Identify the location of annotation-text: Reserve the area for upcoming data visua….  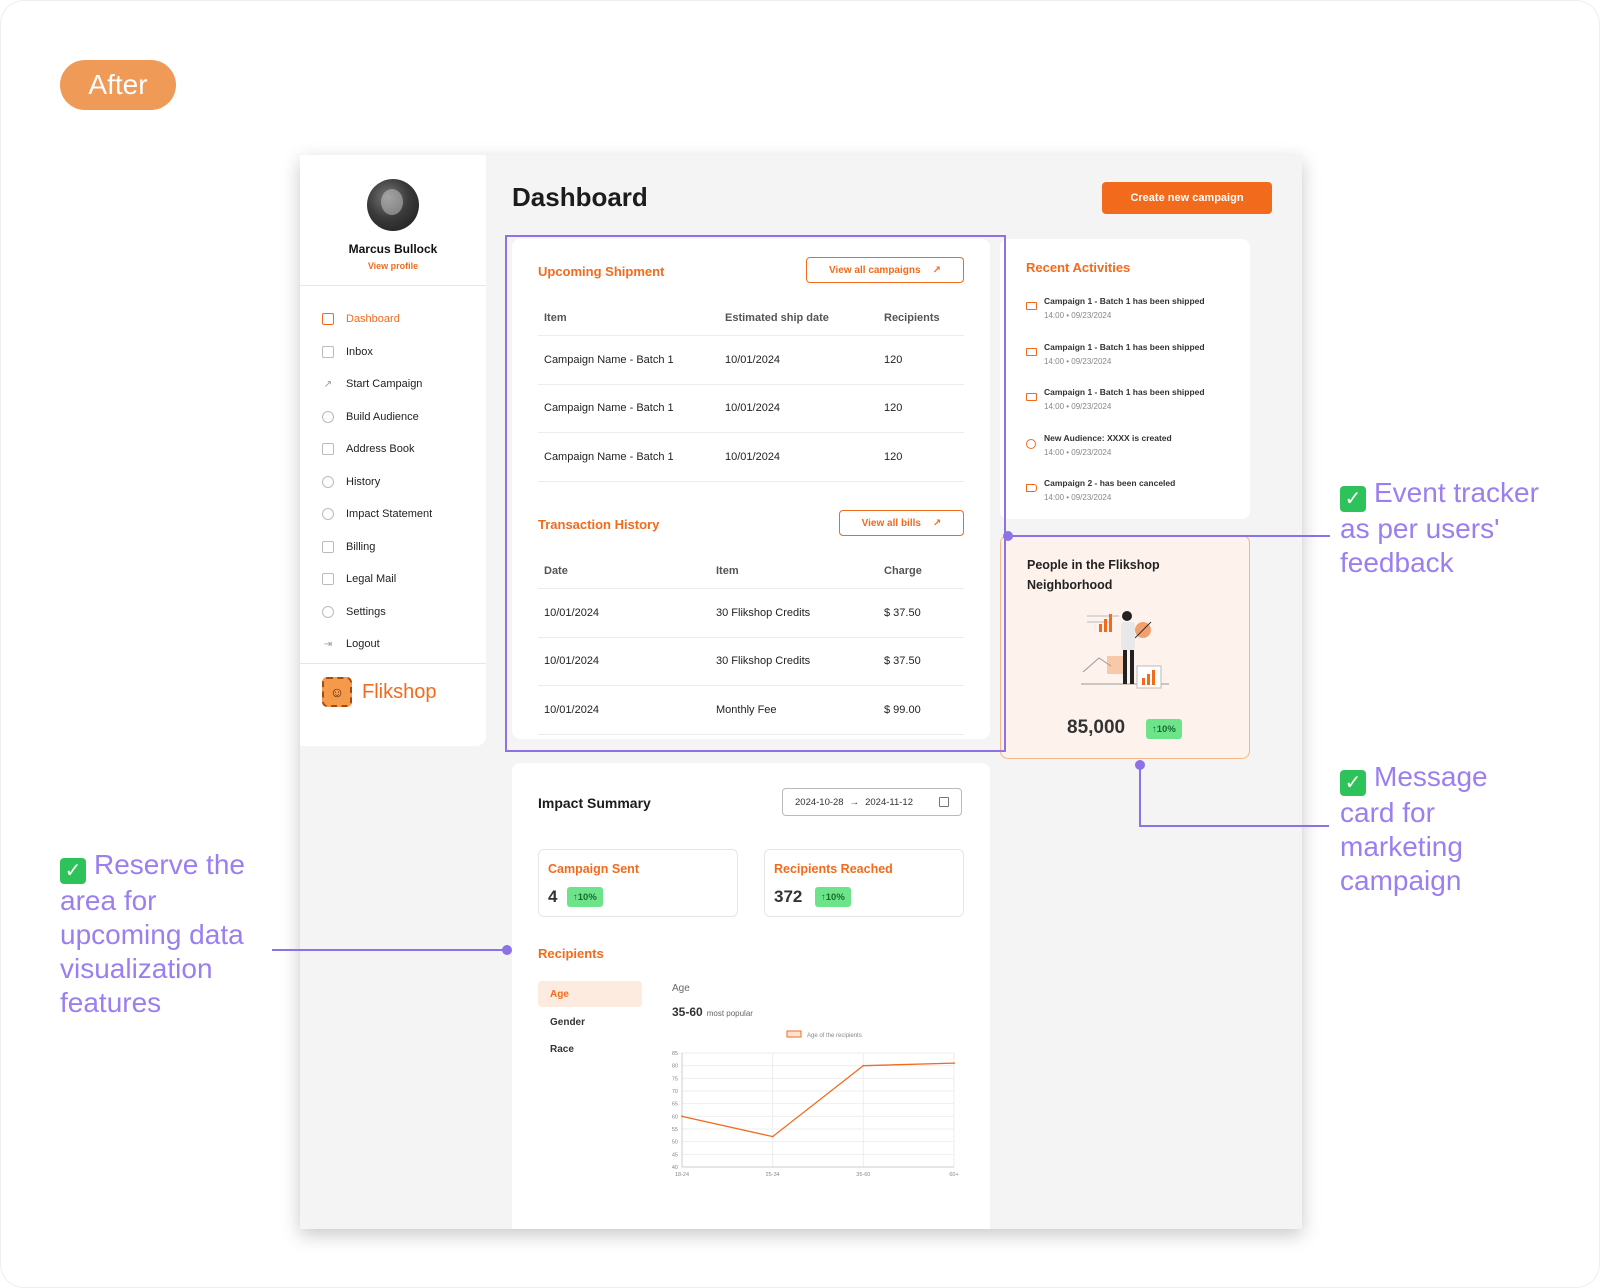
(152, 933).